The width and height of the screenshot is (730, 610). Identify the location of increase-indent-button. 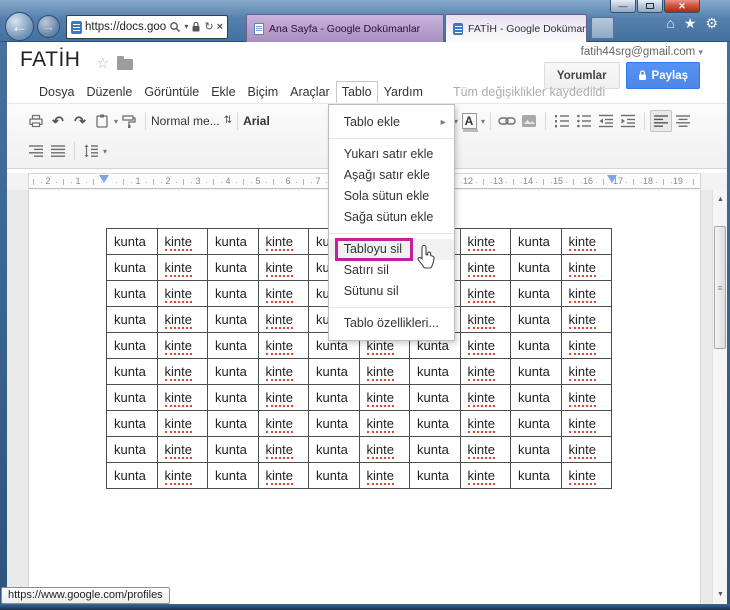
(628, 121).